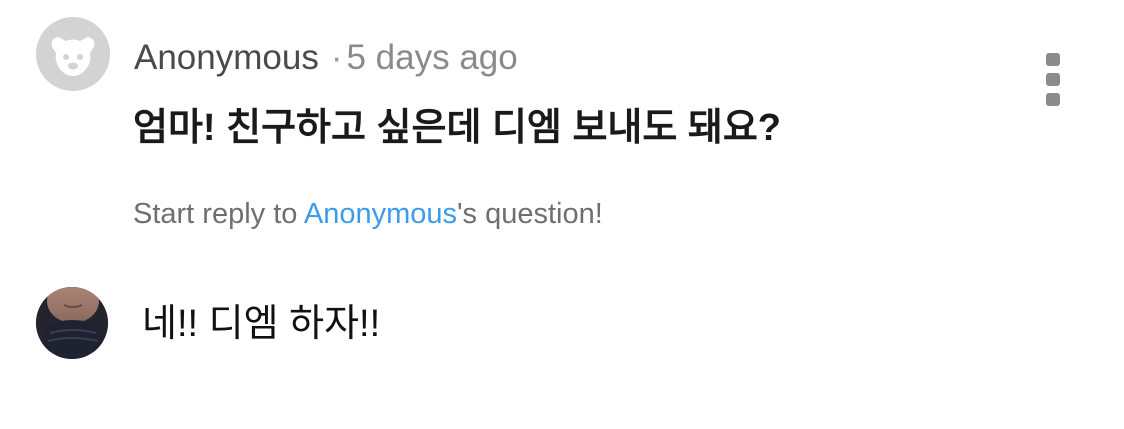 The height and width of the screenshot is (429, 1124). I want to click on user-photo-avatar, so click(72, 323).